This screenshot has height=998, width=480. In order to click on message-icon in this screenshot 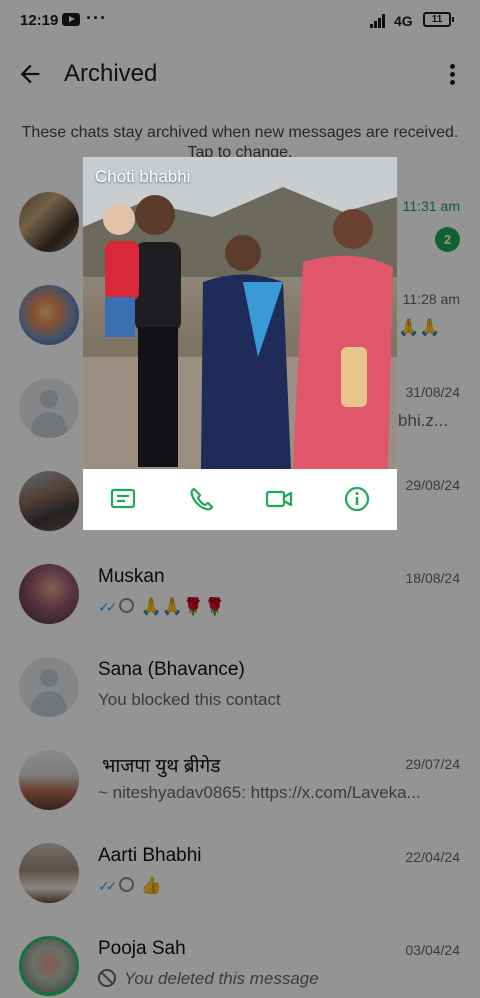, I will do `click(123, 499)`.